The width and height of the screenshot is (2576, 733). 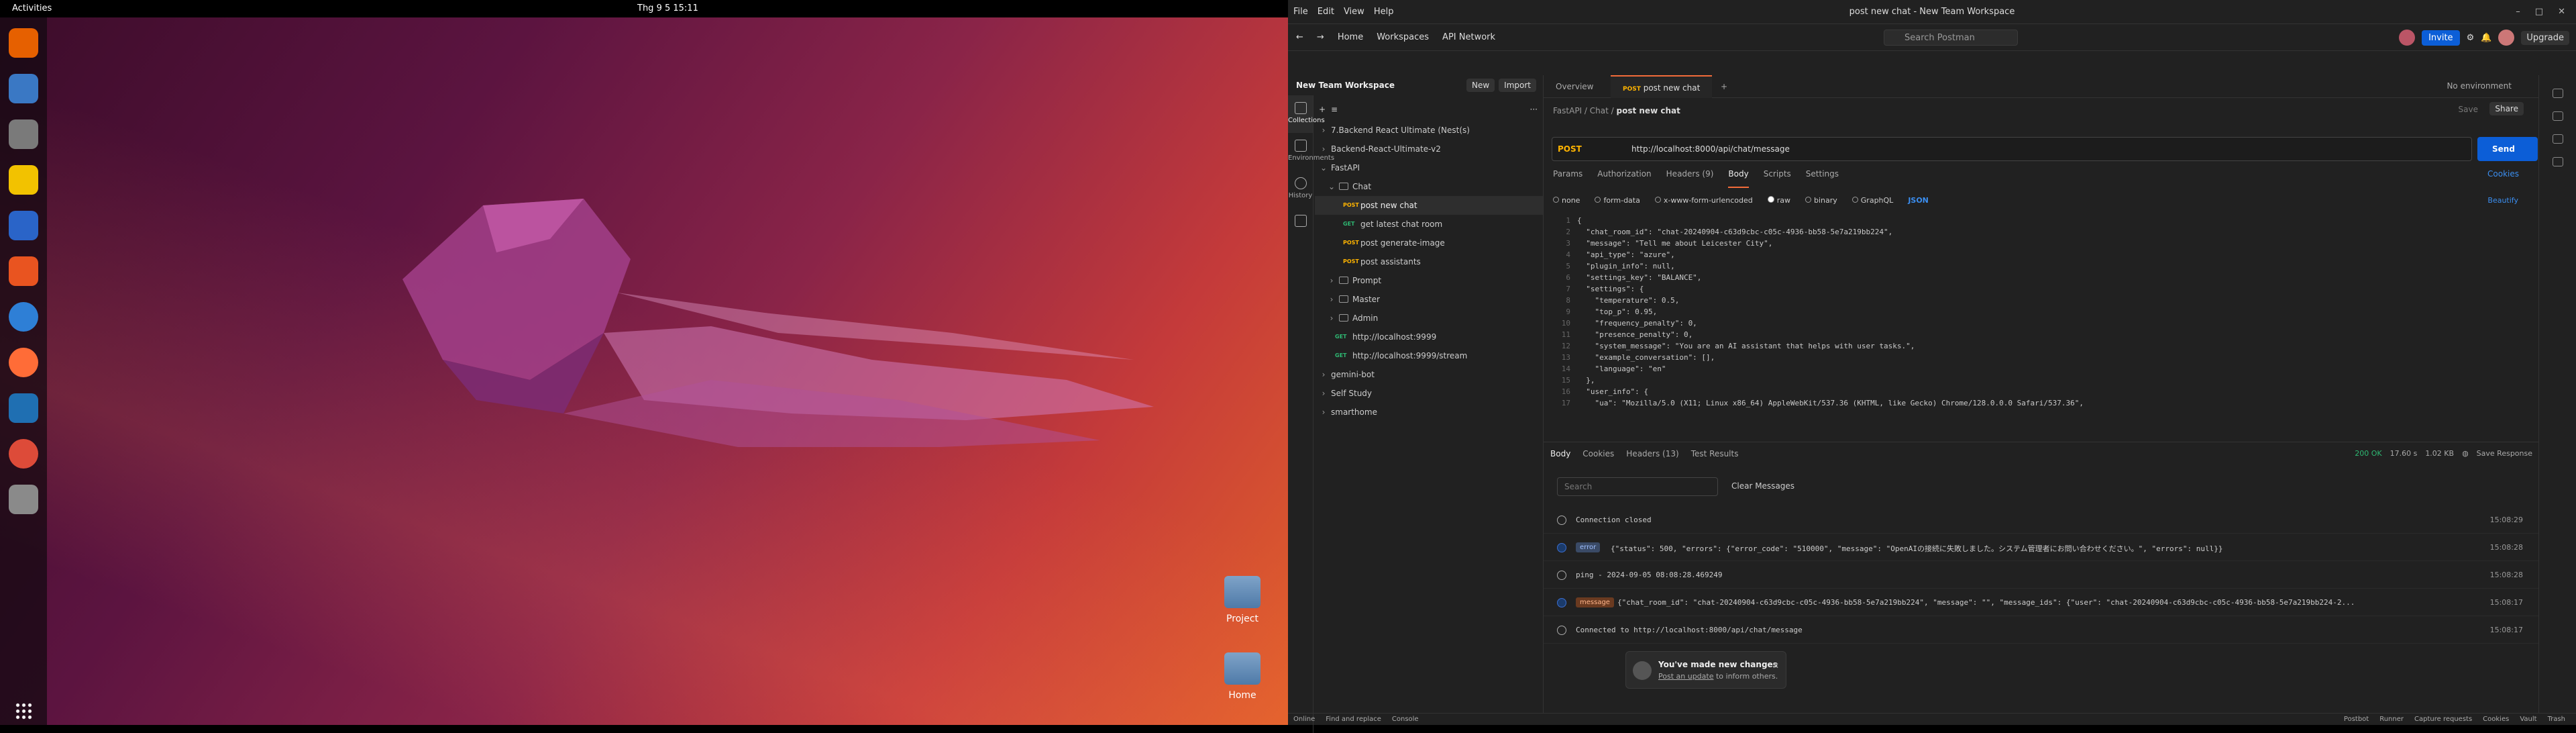 What do you see at coordinates (1429, 224) in the screenshot?
I see `tree-request: GET get latest chat room` at bounding box center [1429, 224].